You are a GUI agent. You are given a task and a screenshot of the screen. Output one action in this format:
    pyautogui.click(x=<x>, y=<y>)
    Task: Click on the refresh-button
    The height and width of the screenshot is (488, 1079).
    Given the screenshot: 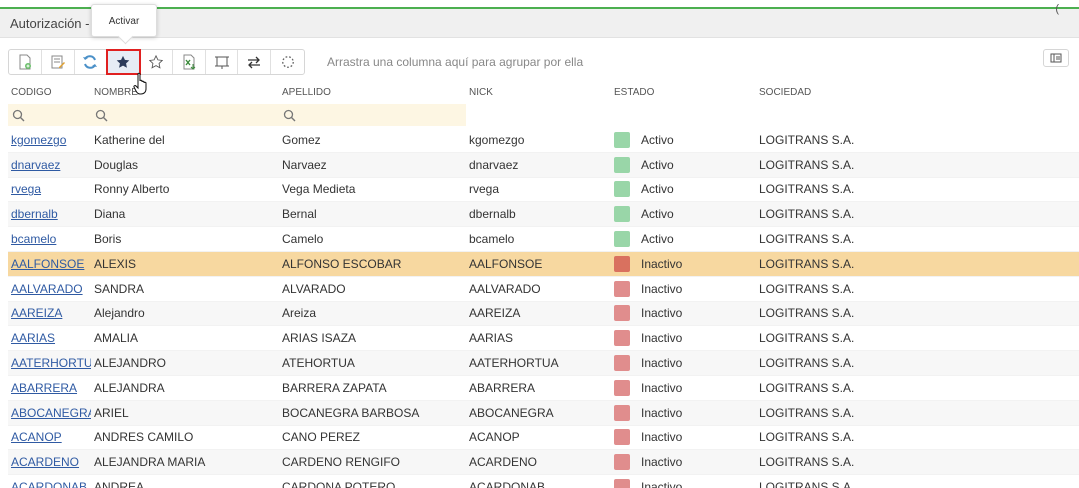 What is the action you would take?
    pyautogui.click(x=91, y=62)
    